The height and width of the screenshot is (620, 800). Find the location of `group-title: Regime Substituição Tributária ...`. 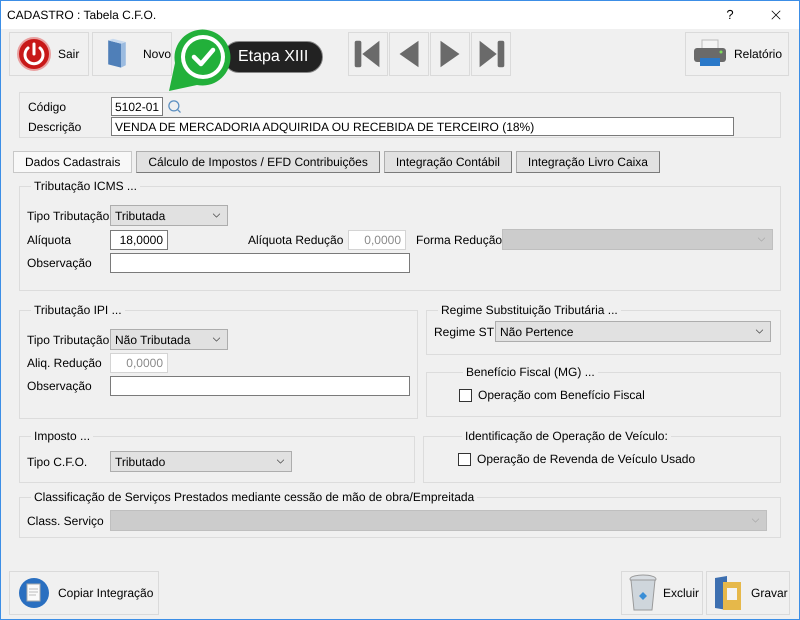

group-title: Regime Substituição Tributária ... is located at coordinates (529, 310).